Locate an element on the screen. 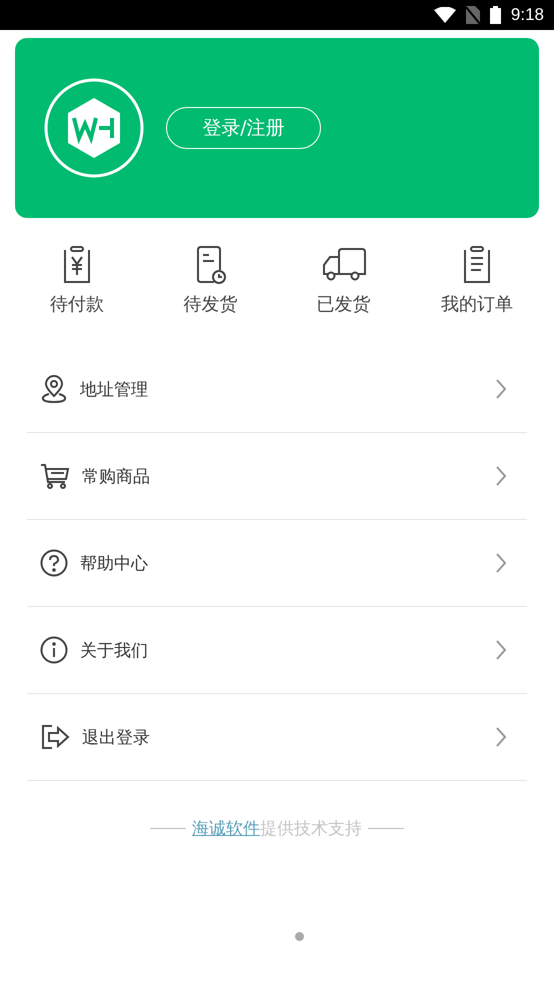 This screenshot has height=986, width=554. wifi-icon is located at coordinates (445, 15).